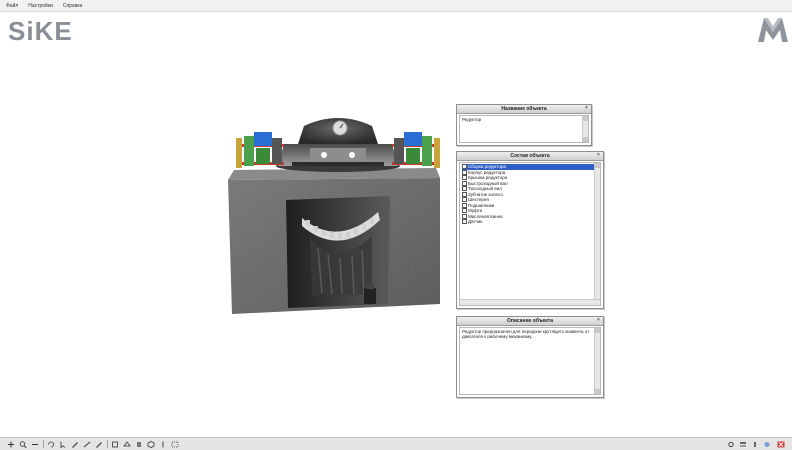  I want to click on layers-icon, so click(743, 444).